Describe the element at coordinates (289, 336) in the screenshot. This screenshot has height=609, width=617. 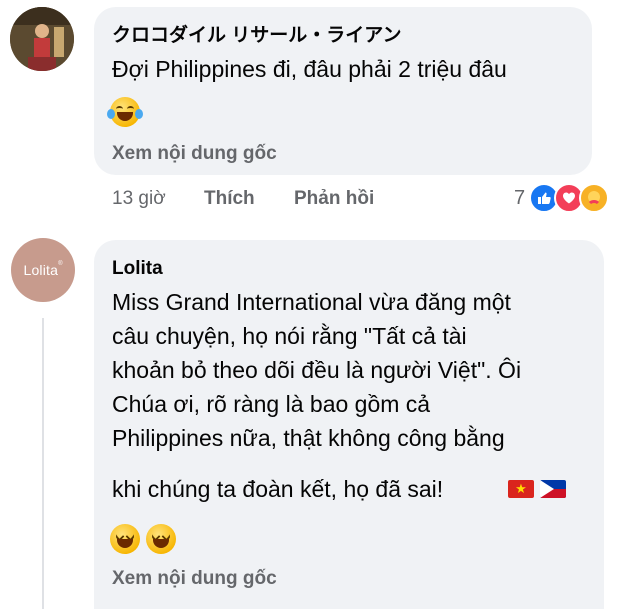
I see `comment-text-line: câu chuyện, họ nói rằng "Tất cả tài` at that location.